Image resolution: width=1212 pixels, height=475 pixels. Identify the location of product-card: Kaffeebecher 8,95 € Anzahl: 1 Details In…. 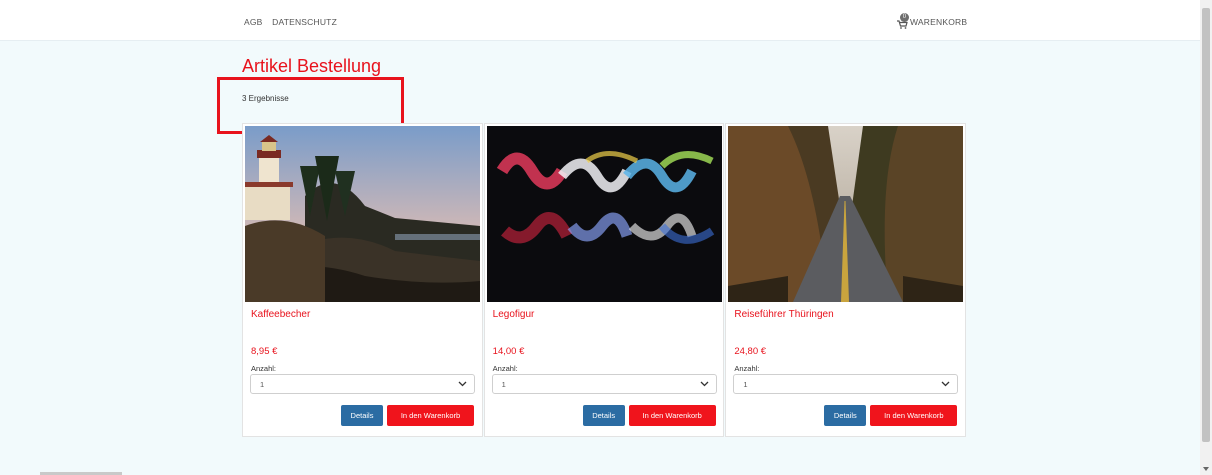
(362, 280).